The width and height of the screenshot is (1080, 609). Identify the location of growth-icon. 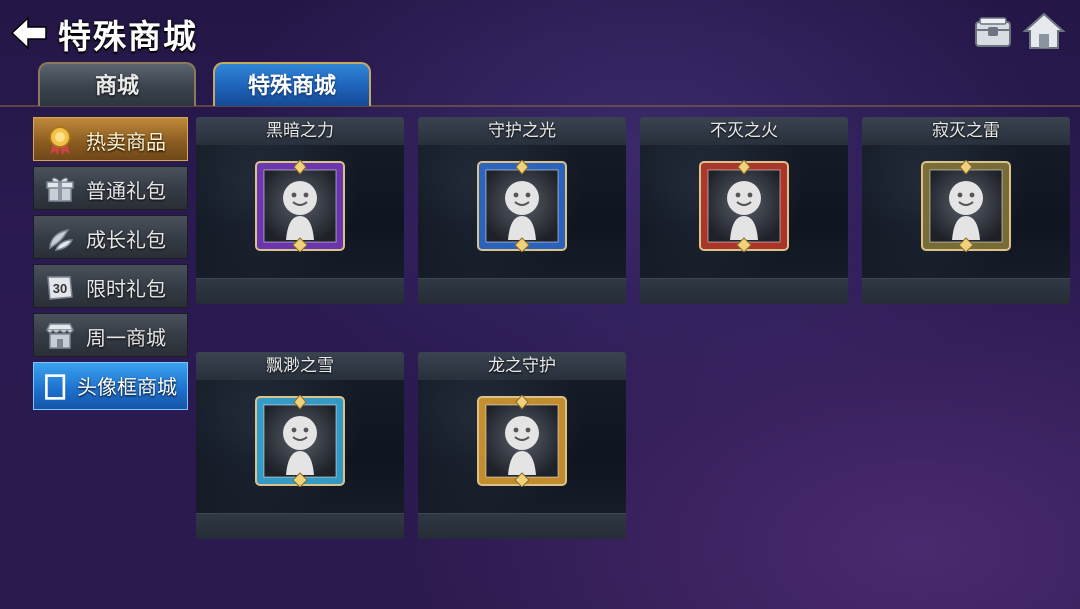
(61, 239).